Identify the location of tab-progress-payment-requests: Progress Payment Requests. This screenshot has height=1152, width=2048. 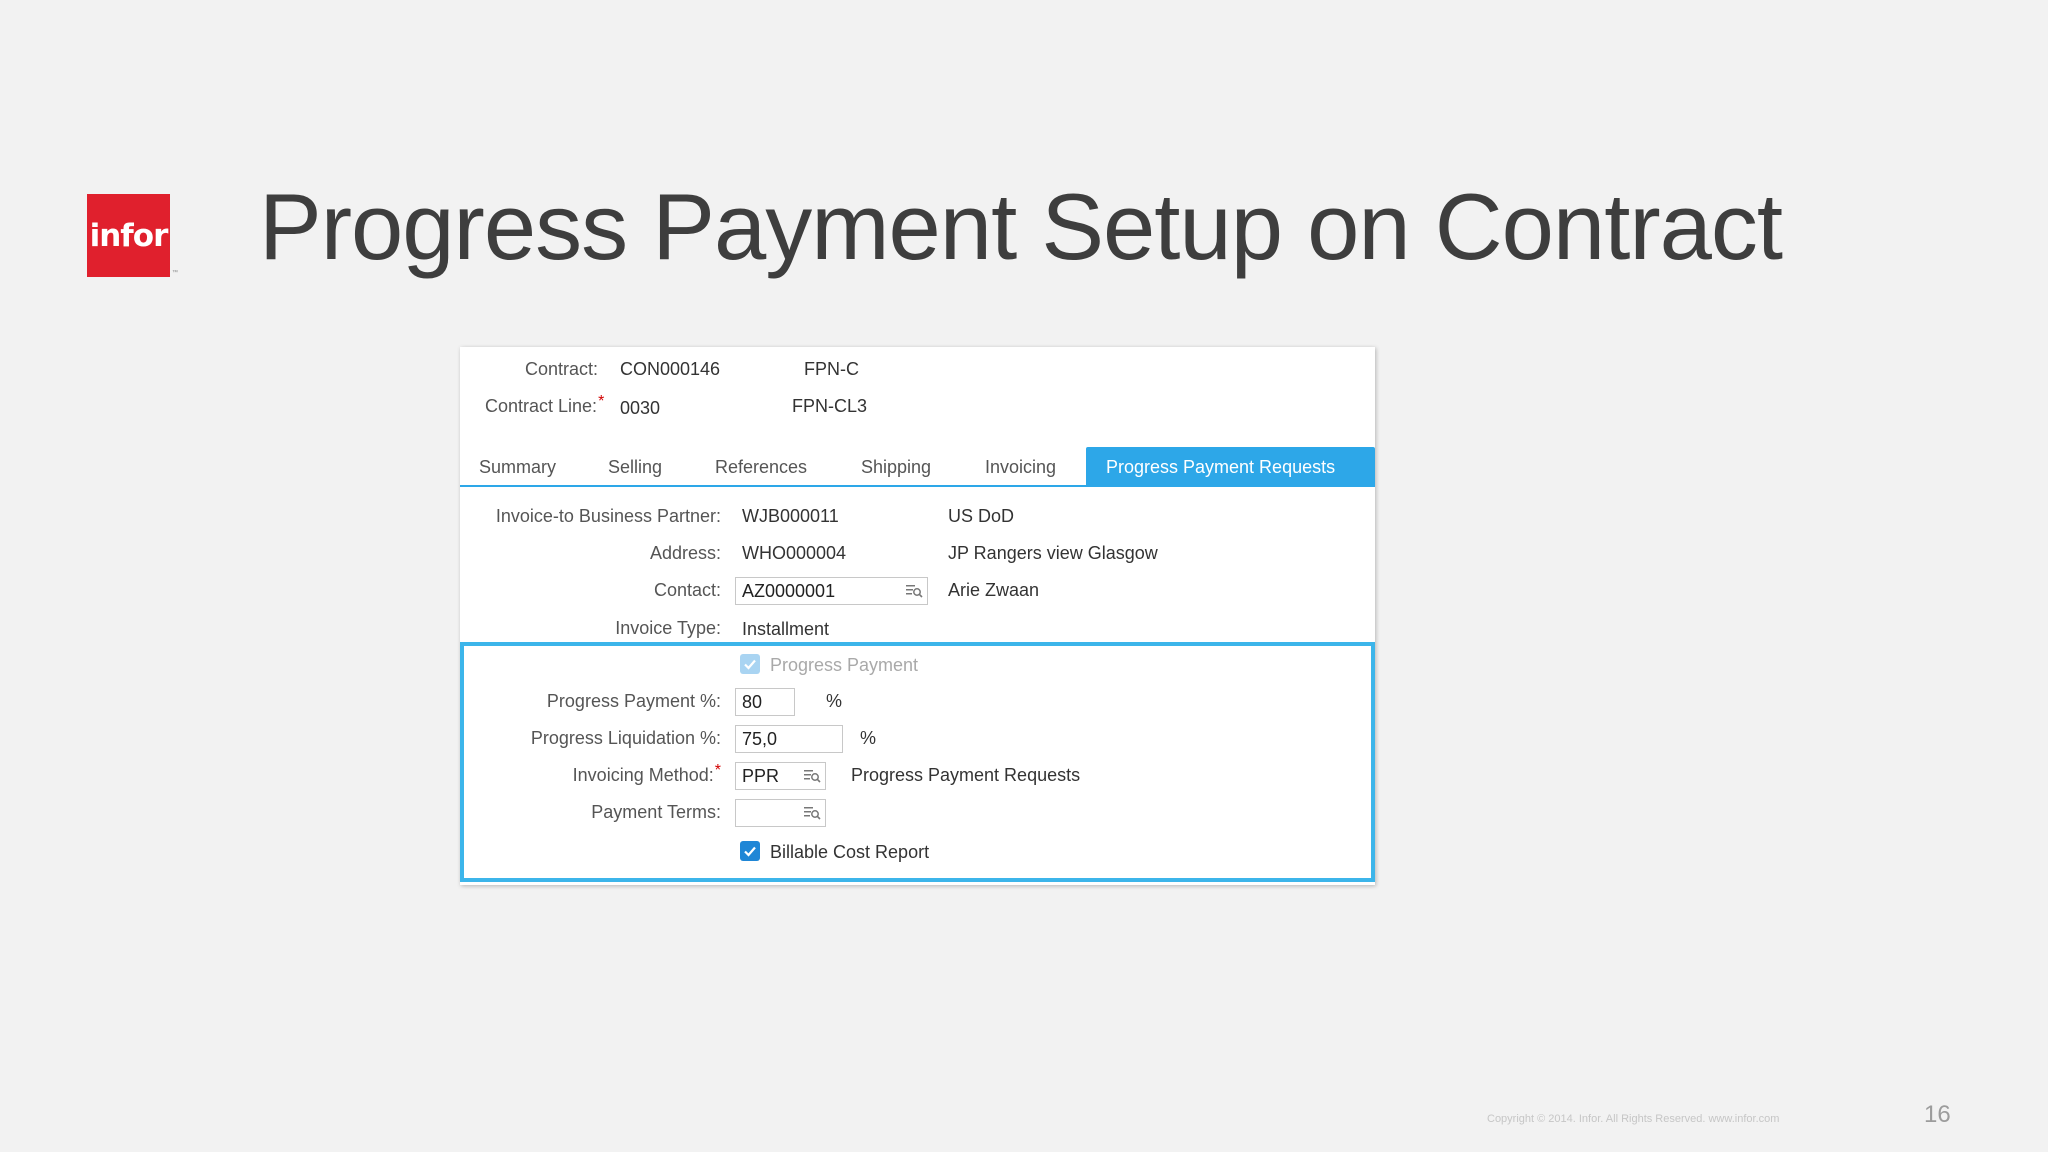
(1230, 466).